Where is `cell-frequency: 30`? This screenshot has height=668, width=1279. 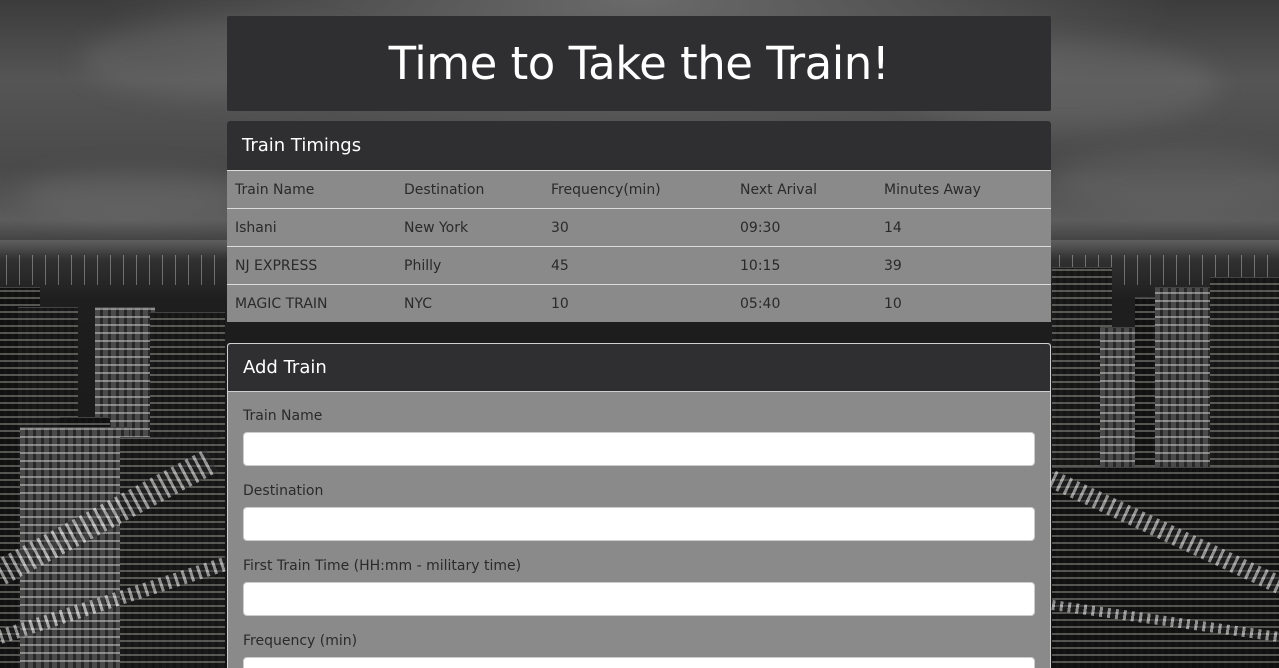
cell-frequency: 30 is located at coordinates (637, 227).